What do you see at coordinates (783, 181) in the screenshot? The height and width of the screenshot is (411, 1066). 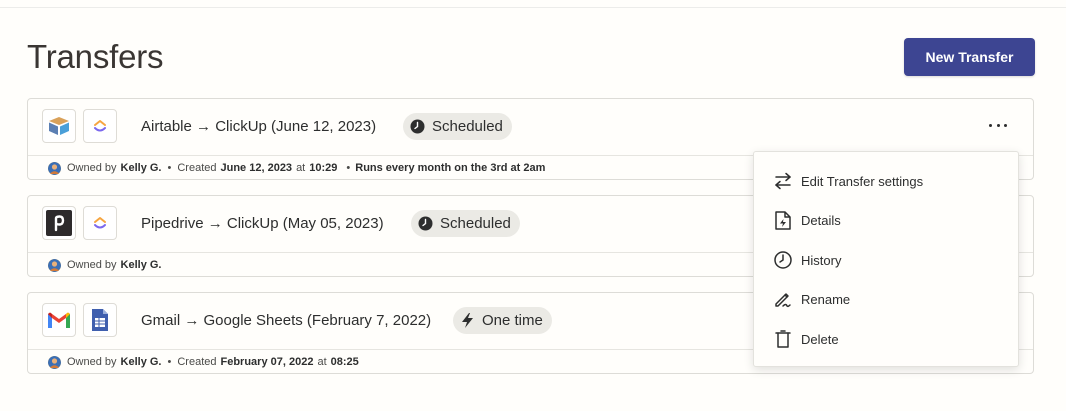 I see `swap-arrows-icon` at bounding box center [783, 181].